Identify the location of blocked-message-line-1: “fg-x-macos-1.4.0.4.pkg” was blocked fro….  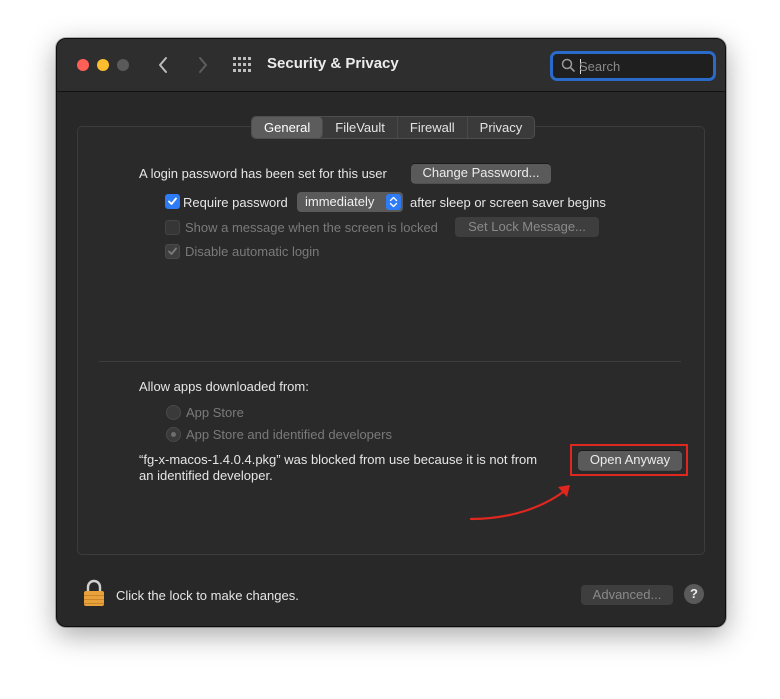
(338, 459).